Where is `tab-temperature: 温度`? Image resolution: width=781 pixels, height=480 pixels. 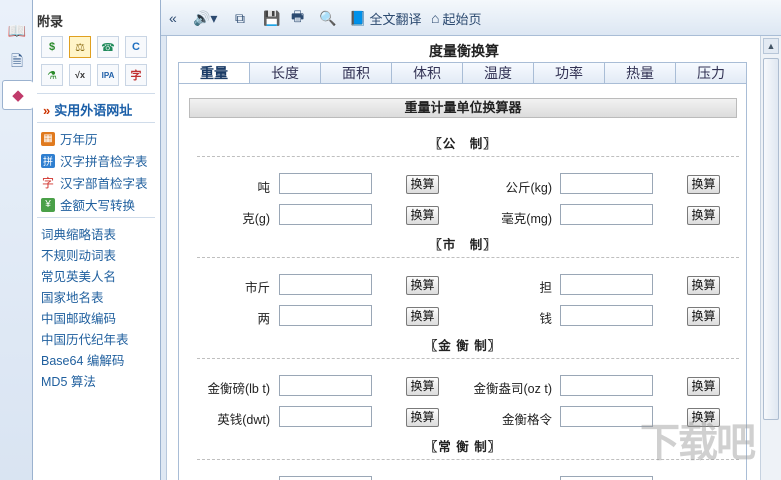
tab-temperature: 温度 is located at coordinates (497, 73).